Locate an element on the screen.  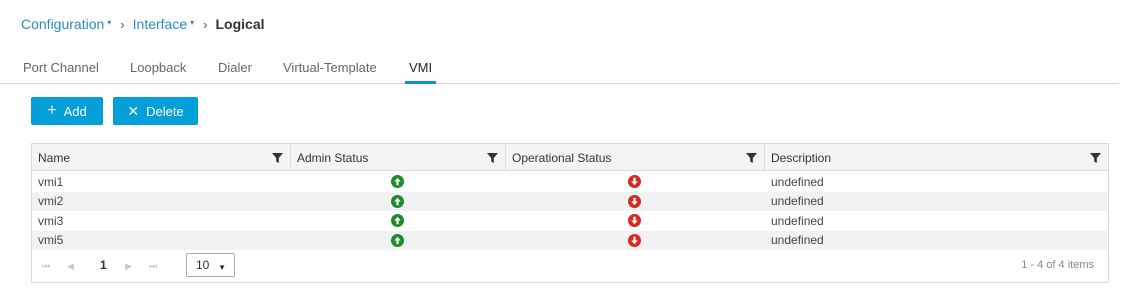
prev-page-icon: ◀ is located at coordinates (70, 266).